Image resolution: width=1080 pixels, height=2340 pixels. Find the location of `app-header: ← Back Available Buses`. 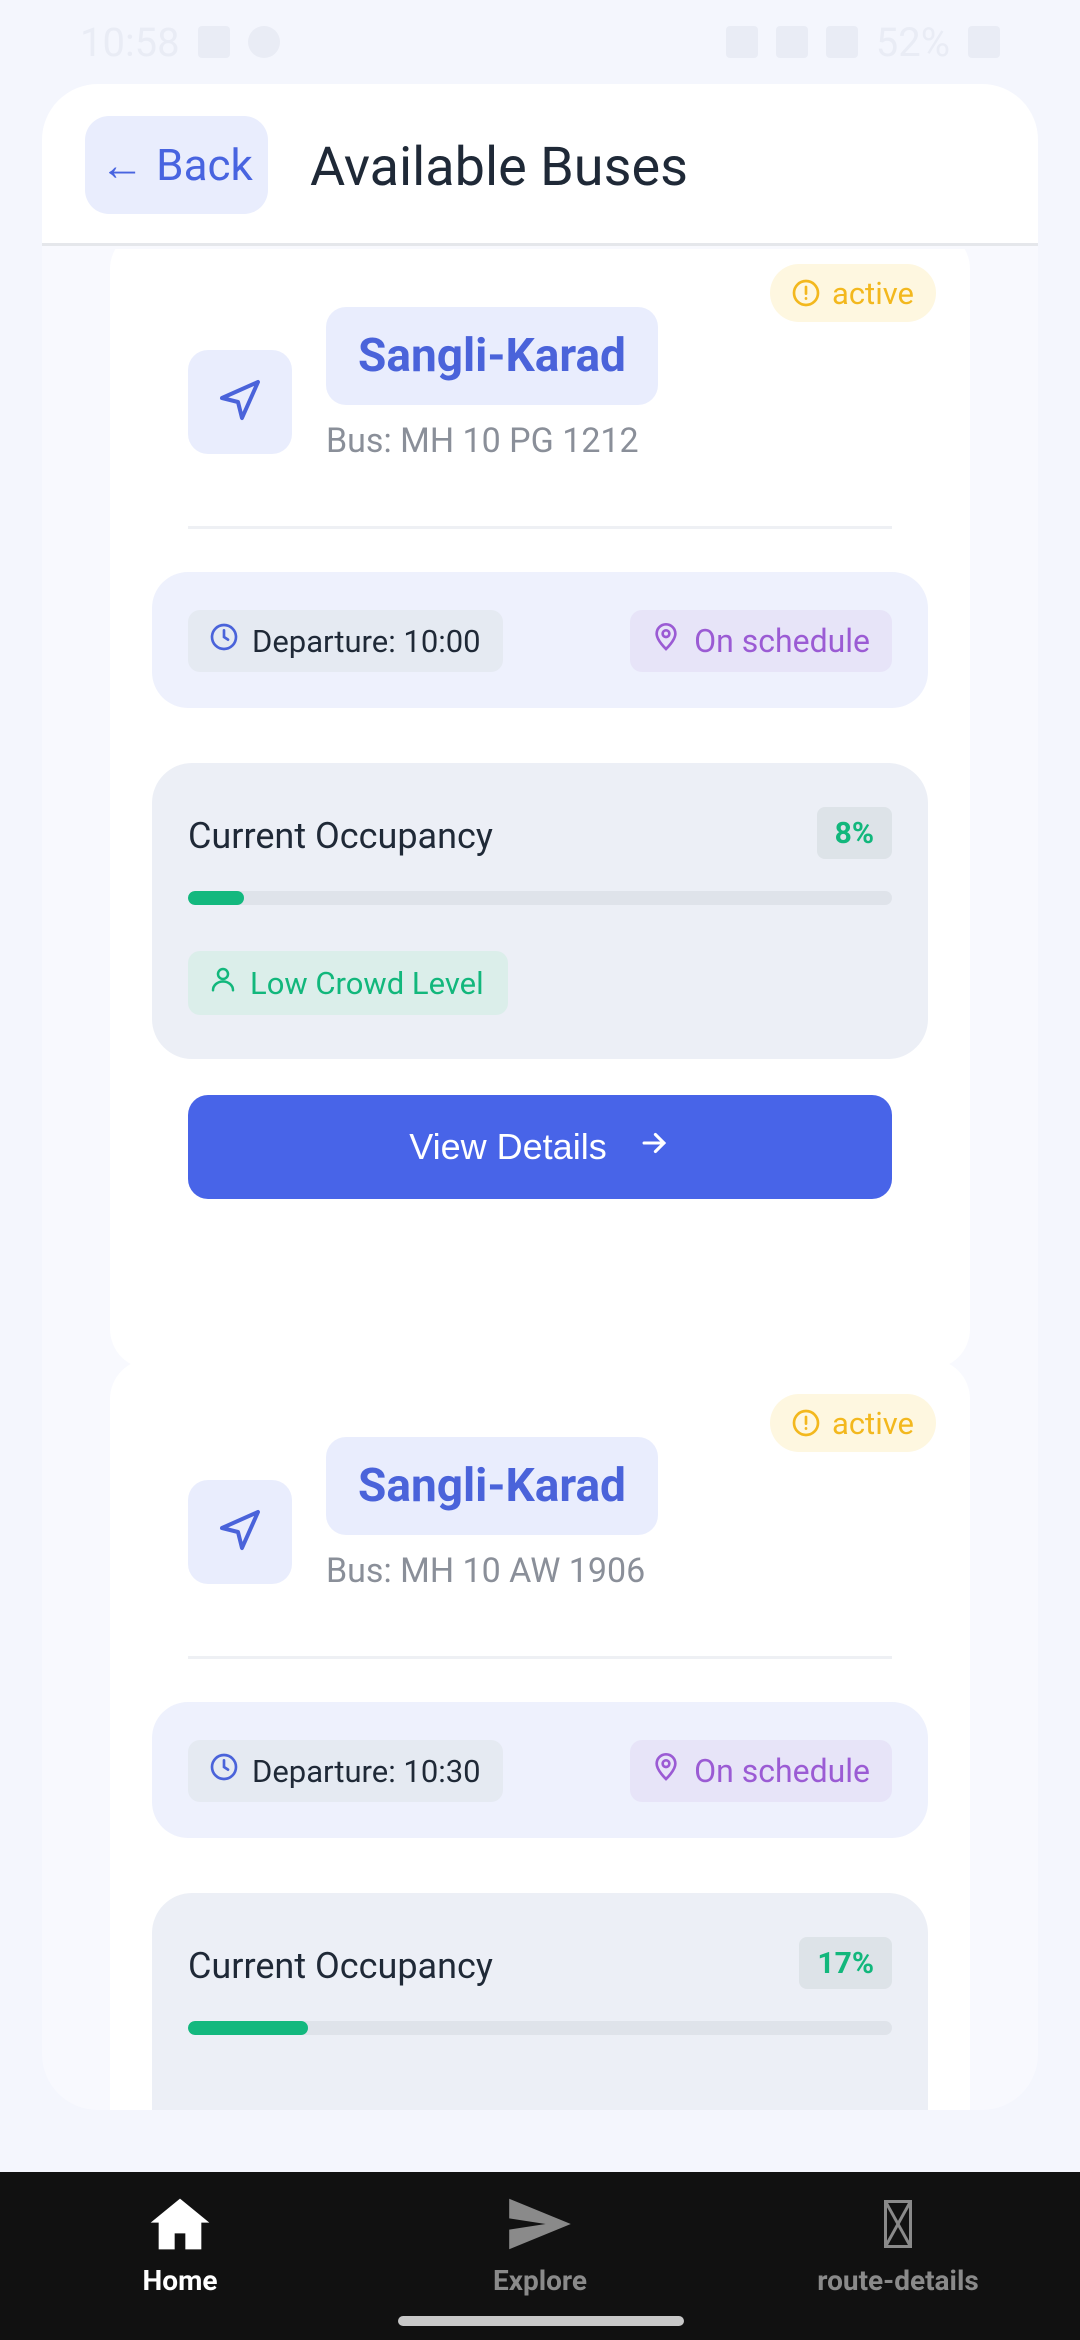

app-header: ← Back Available Buses is located at coordinates (540, 165).